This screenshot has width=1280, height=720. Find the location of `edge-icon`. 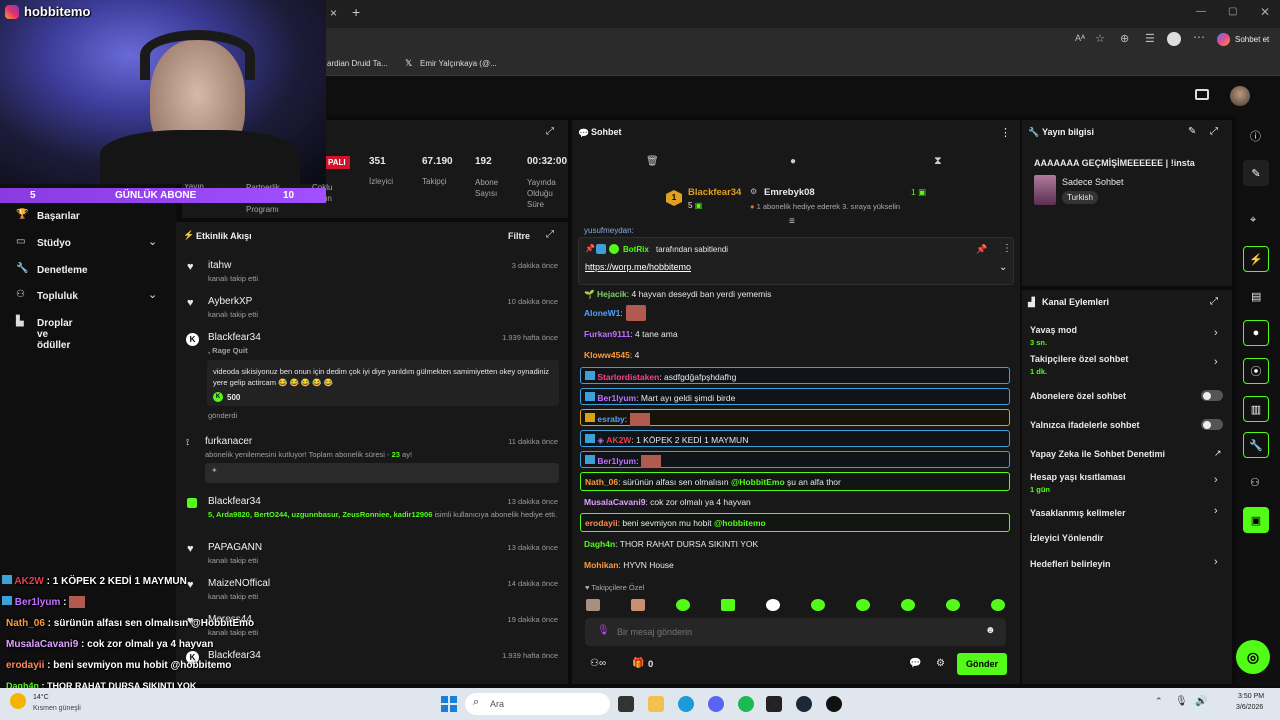

edge-icon is located at coordinates (686, 704).